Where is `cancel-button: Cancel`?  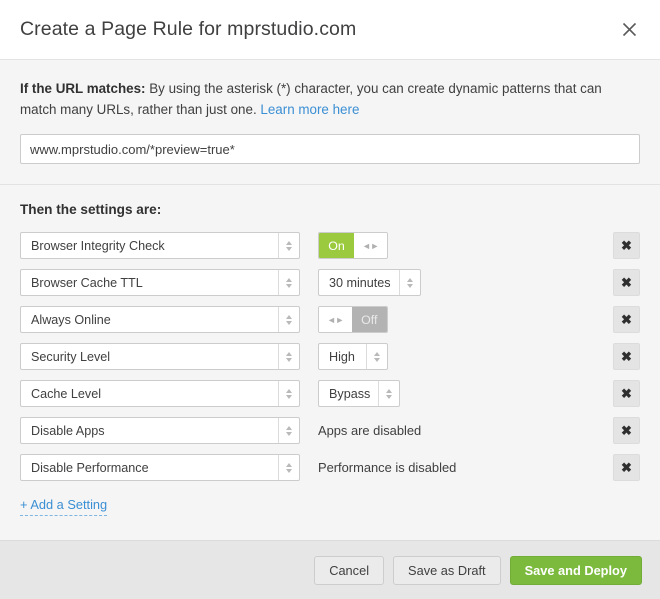
cancel-button: Cancel is located at coordinates (349, 570).